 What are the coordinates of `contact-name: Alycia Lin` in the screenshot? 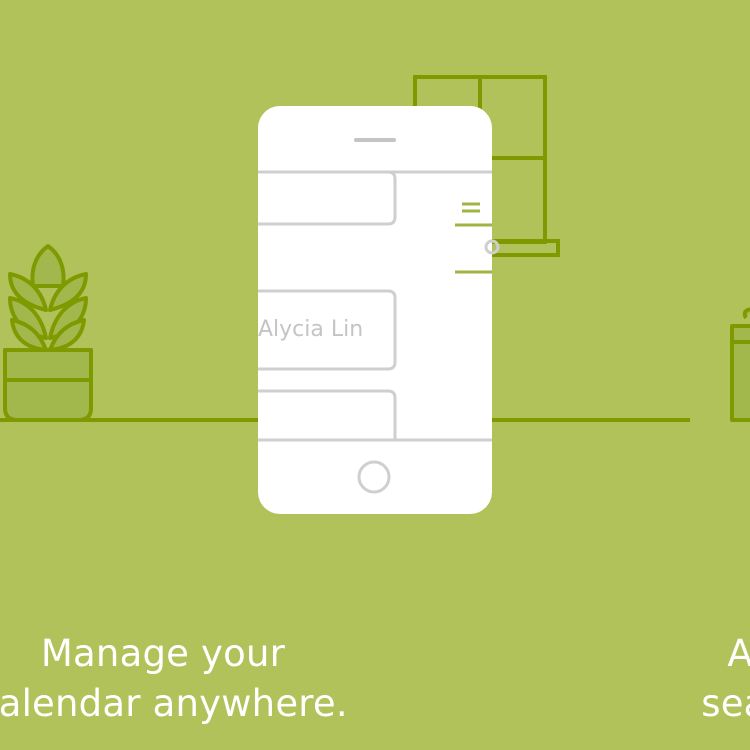 It's located at (311, 329).